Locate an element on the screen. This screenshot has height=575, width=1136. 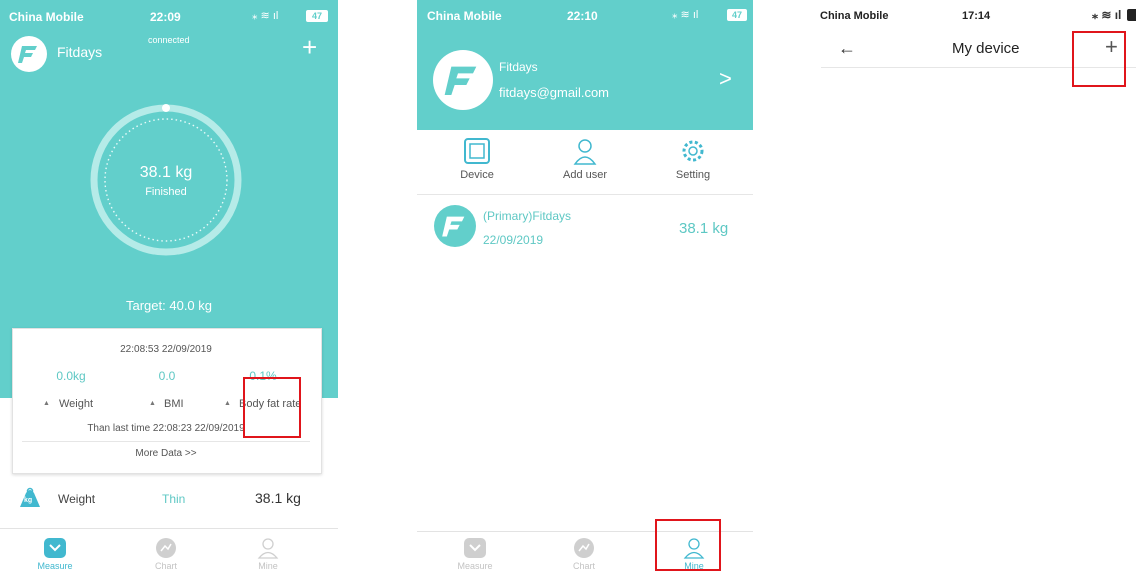
kg-scale-icon: kg is located at coordinates (30, 498).